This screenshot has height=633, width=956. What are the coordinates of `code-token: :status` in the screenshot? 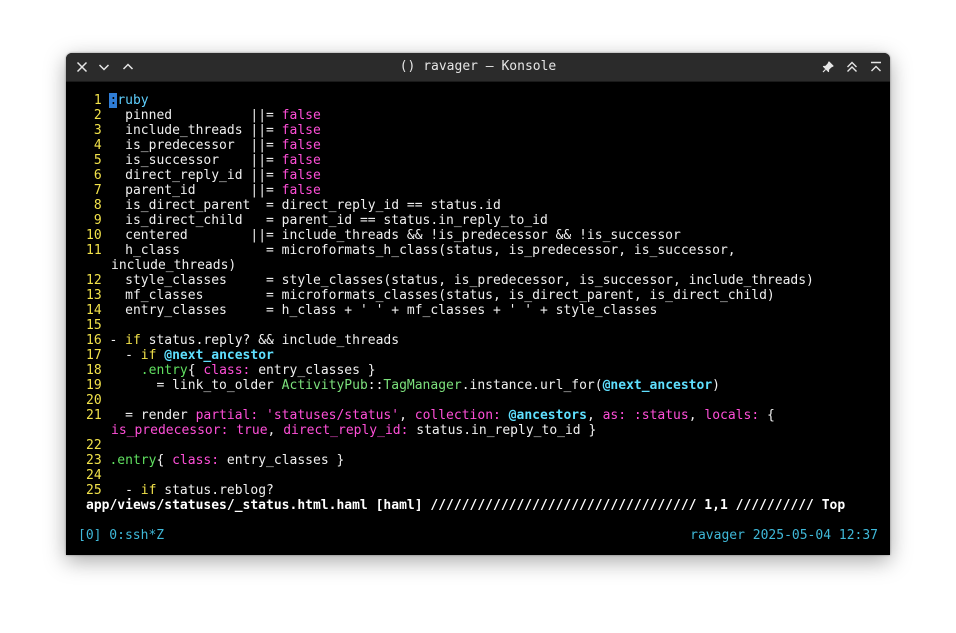 It's located at (661, 415).